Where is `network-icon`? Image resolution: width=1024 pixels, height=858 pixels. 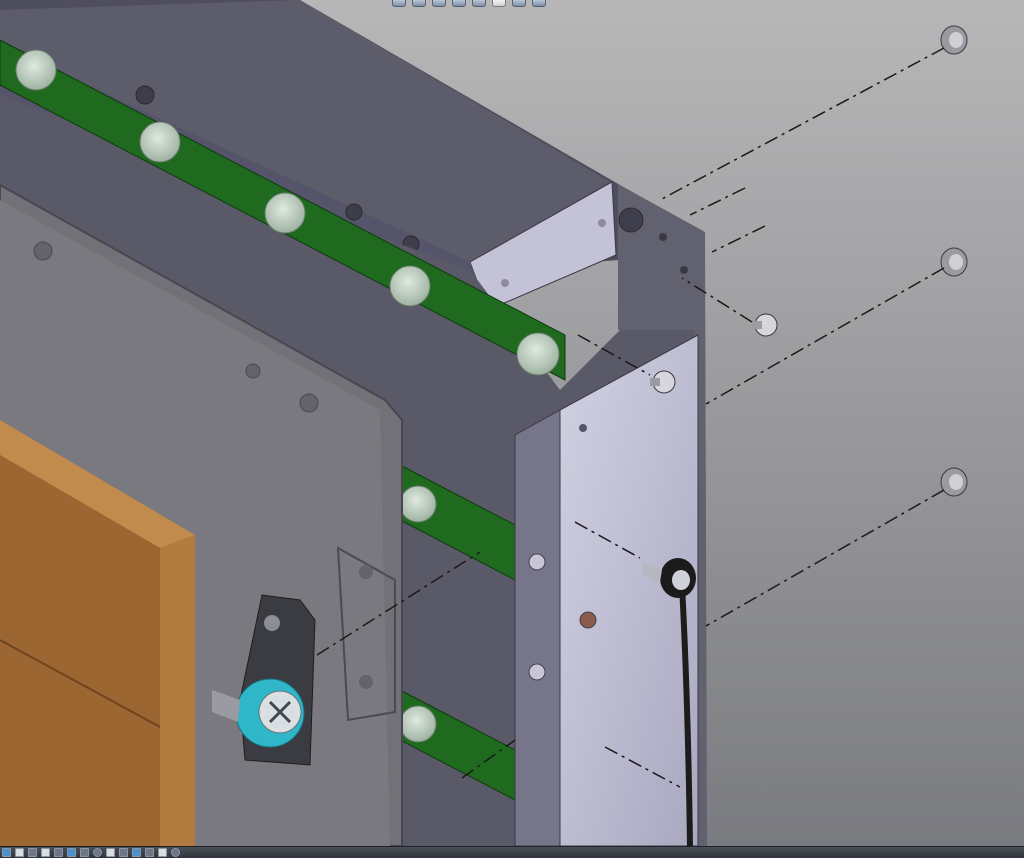
network-icon is located at coordinates (84, 852).